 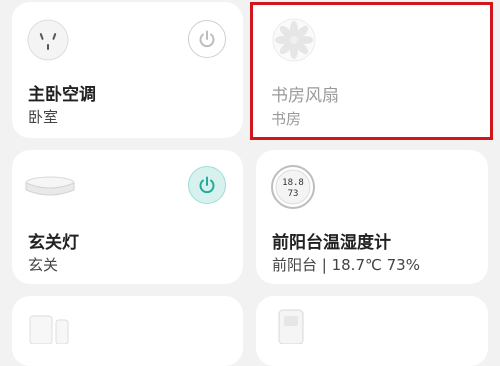 I want to click on thermometer-reading-top: 18.8, so click(x=293, y=183).